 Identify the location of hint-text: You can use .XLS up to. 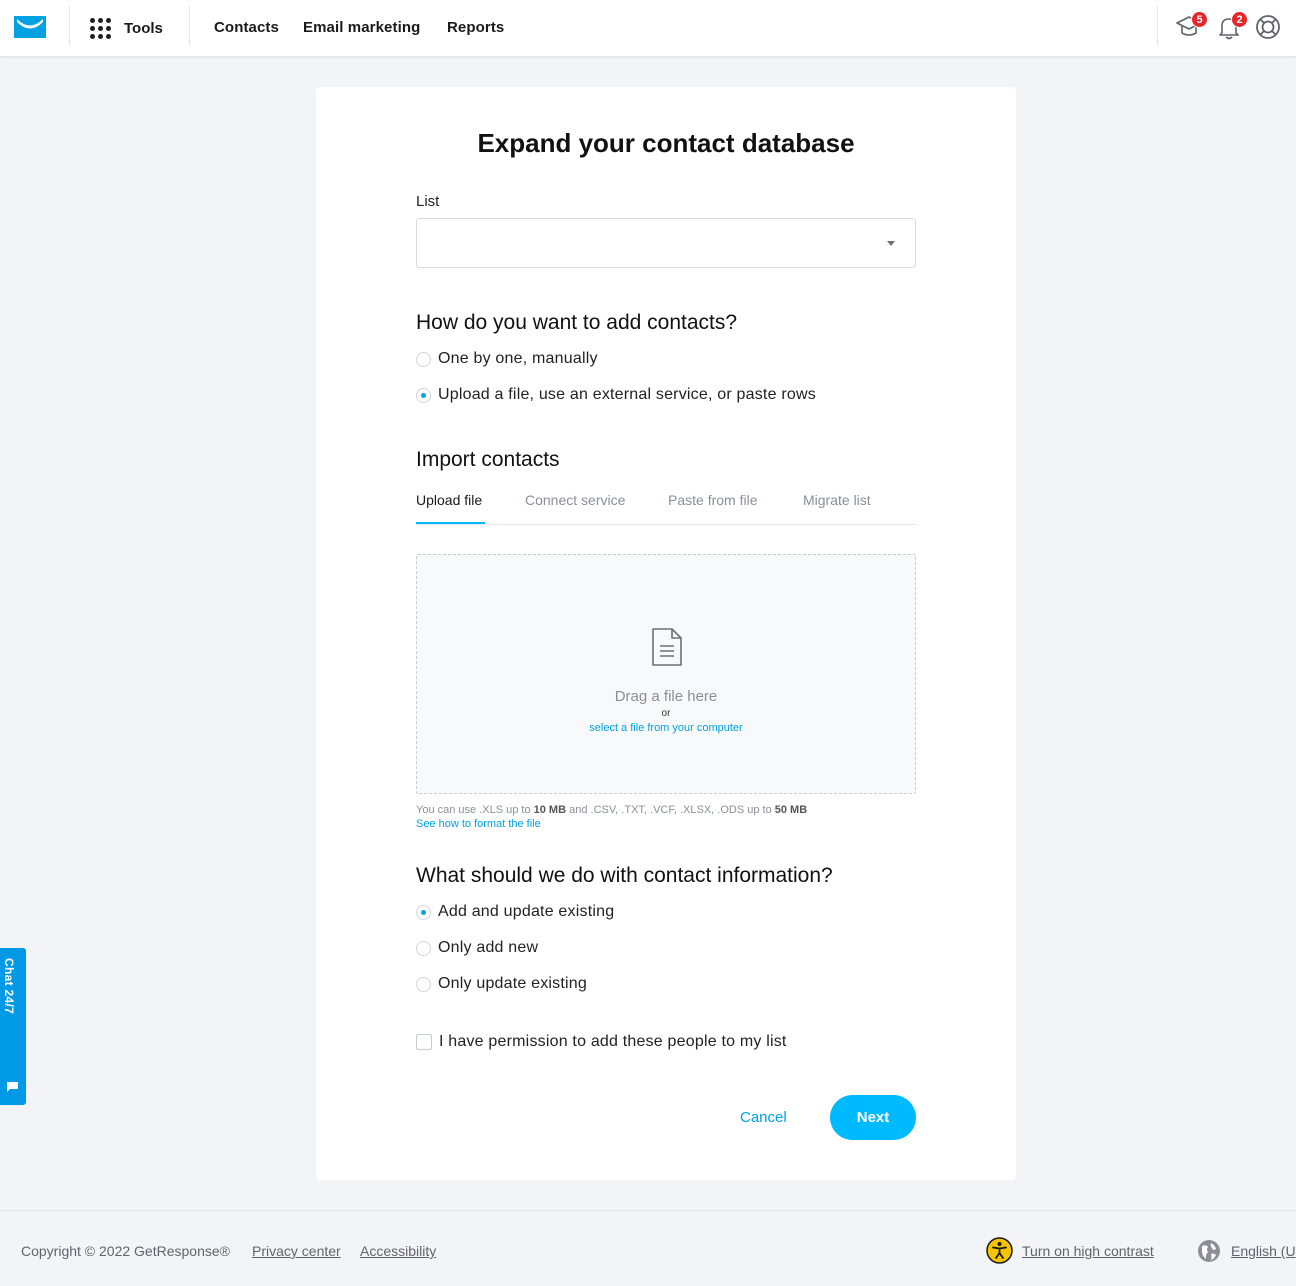
(473, 810).